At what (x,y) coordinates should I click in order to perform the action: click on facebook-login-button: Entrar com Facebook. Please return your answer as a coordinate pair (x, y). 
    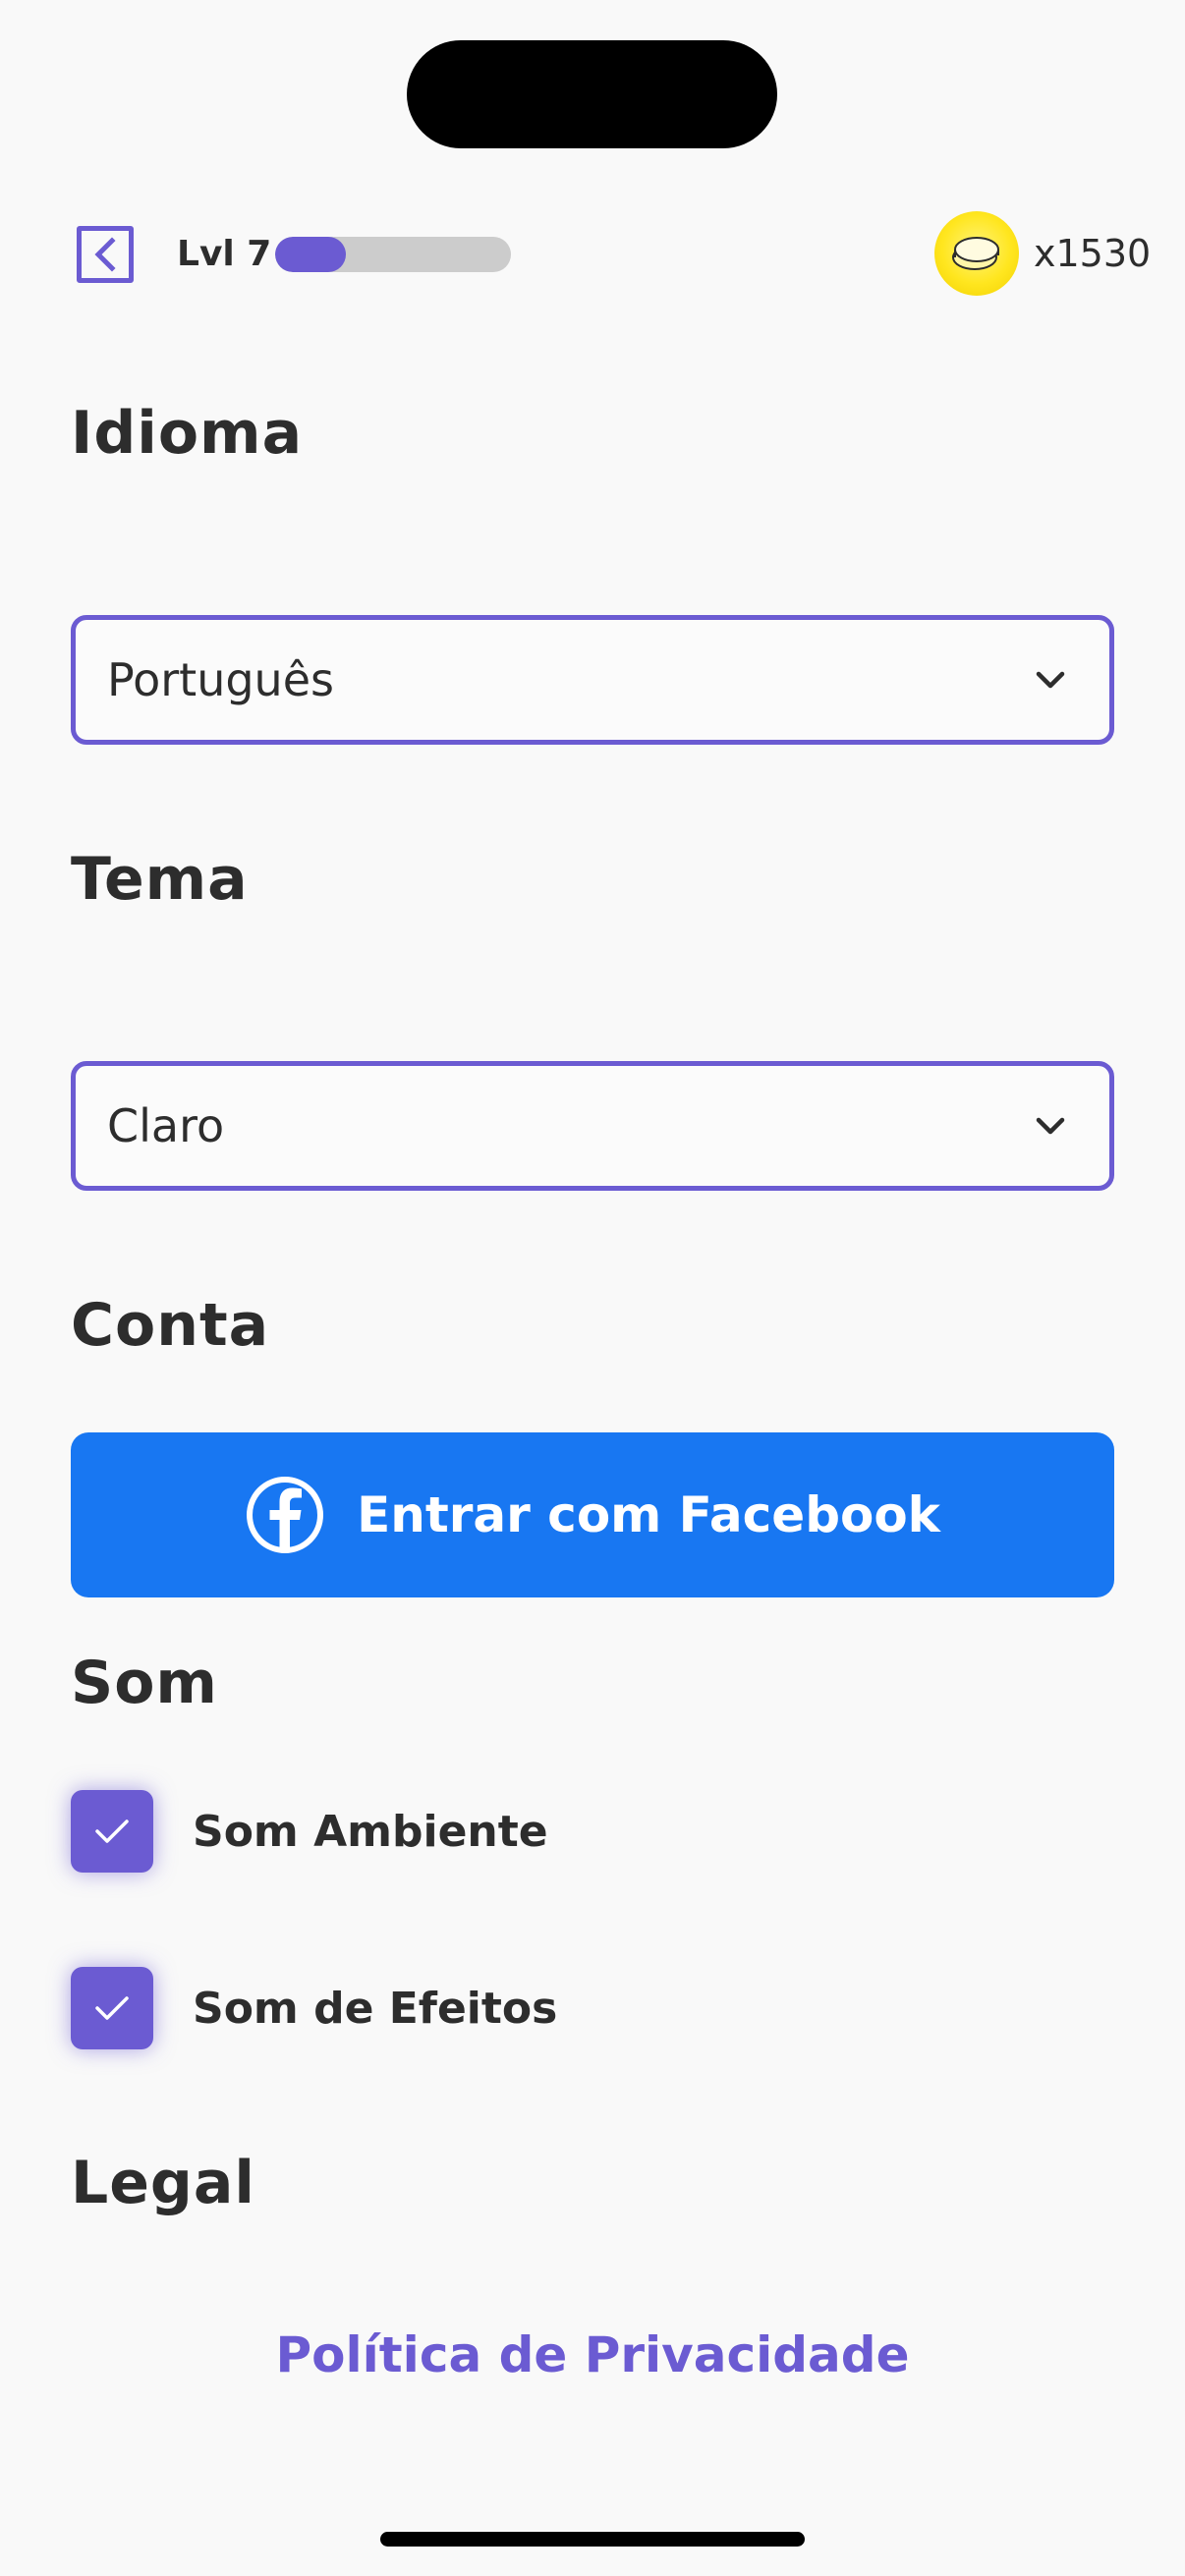
    Looking at the image, I should click on (592, 1514).